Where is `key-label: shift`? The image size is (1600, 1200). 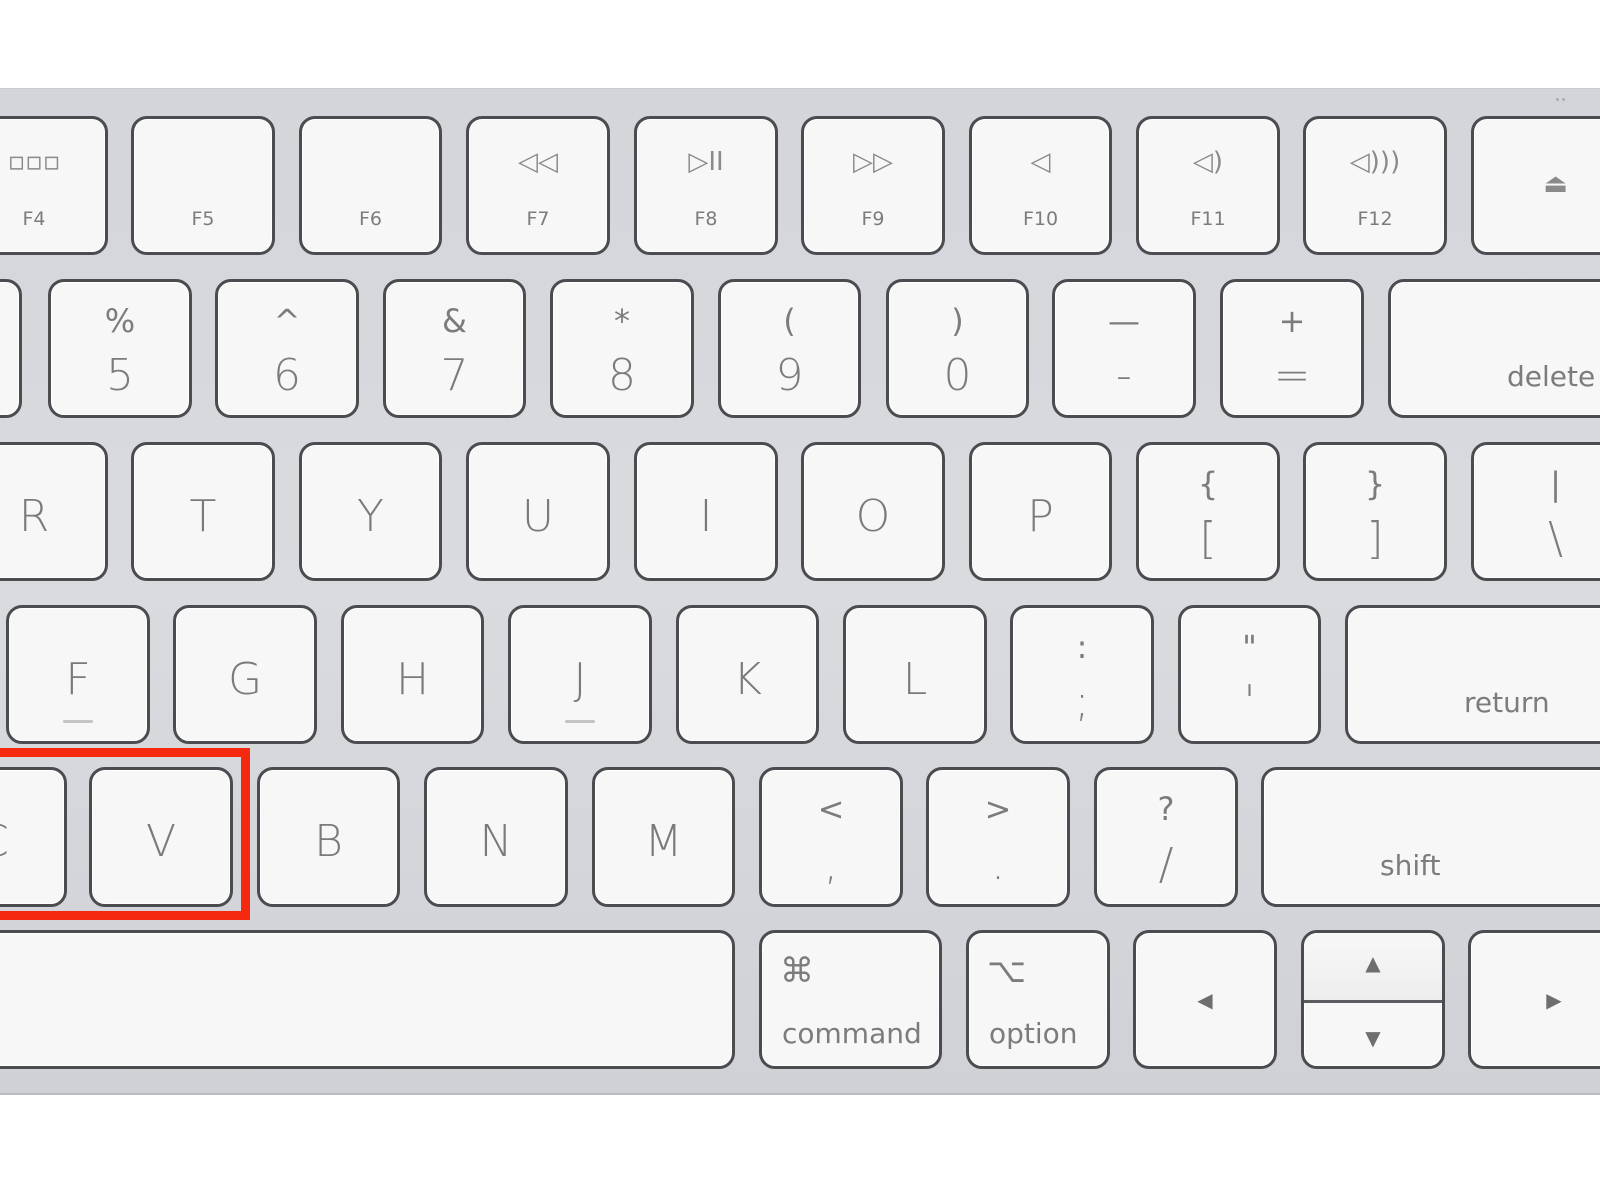 key-label: shift is located at coordinates (1410, 865).